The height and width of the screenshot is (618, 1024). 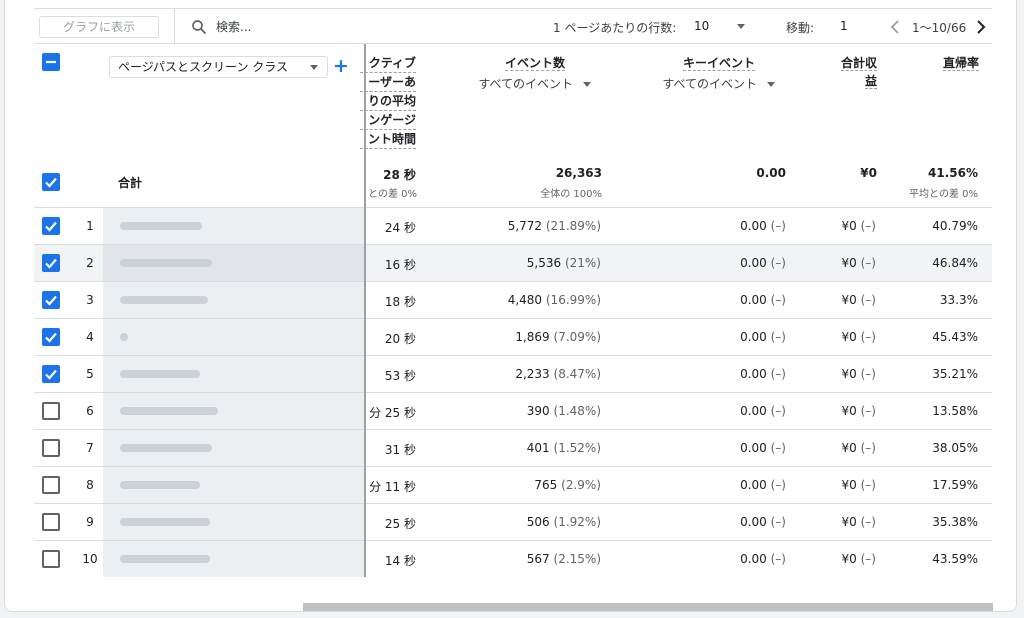 What do you see at coordinates (648, 607) in the screenshot?
I see `horizontal-scrollbar` at bounding box center [648, 607].